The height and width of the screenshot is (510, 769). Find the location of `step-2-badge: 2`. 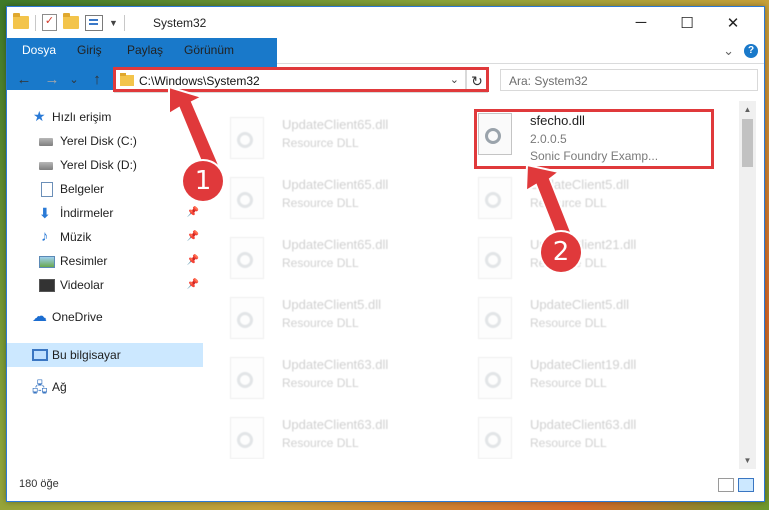

step-2-badge: 2 is located at coordinates (561, 252).